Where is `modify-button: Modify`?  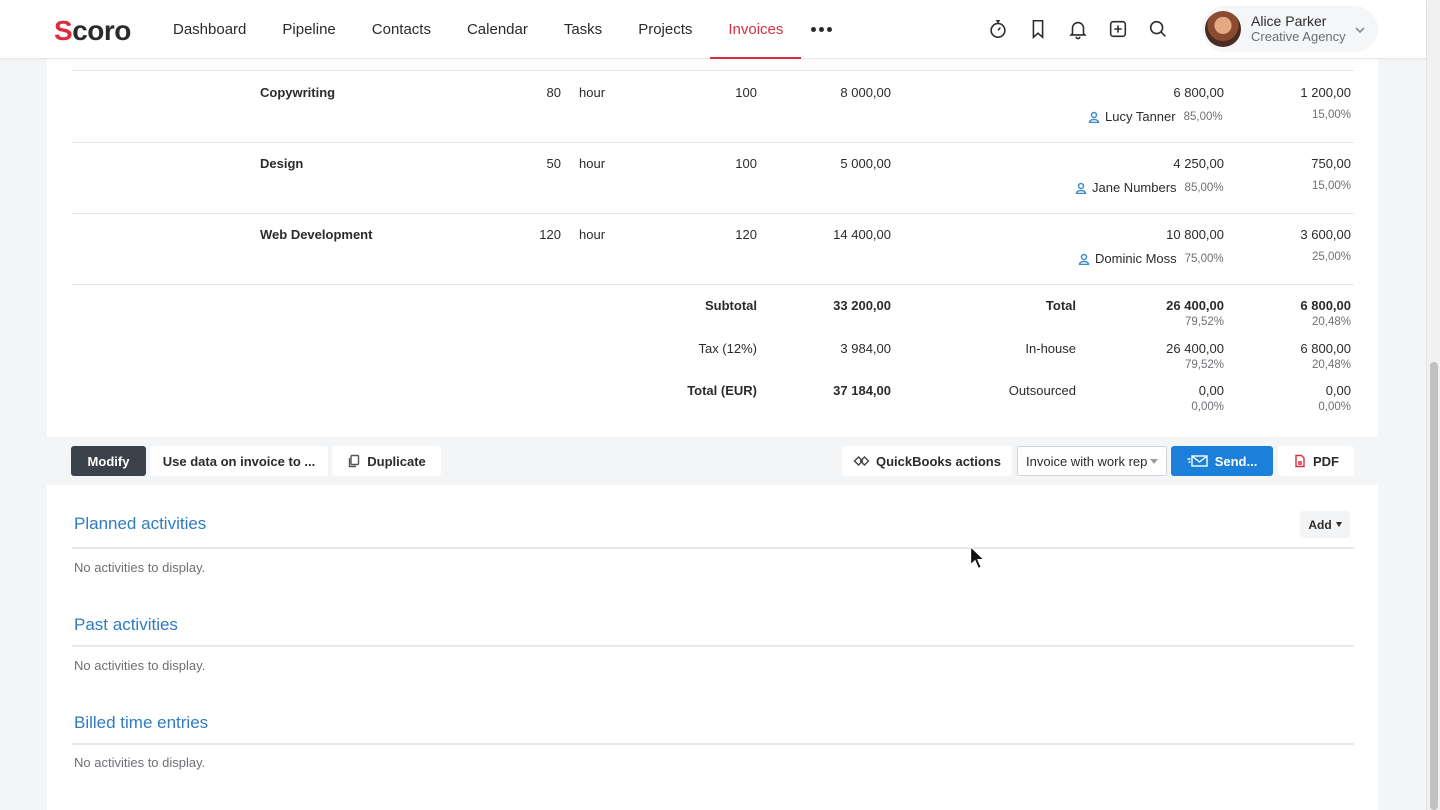
modify-button: Modify is located at coordinates (108, 461).